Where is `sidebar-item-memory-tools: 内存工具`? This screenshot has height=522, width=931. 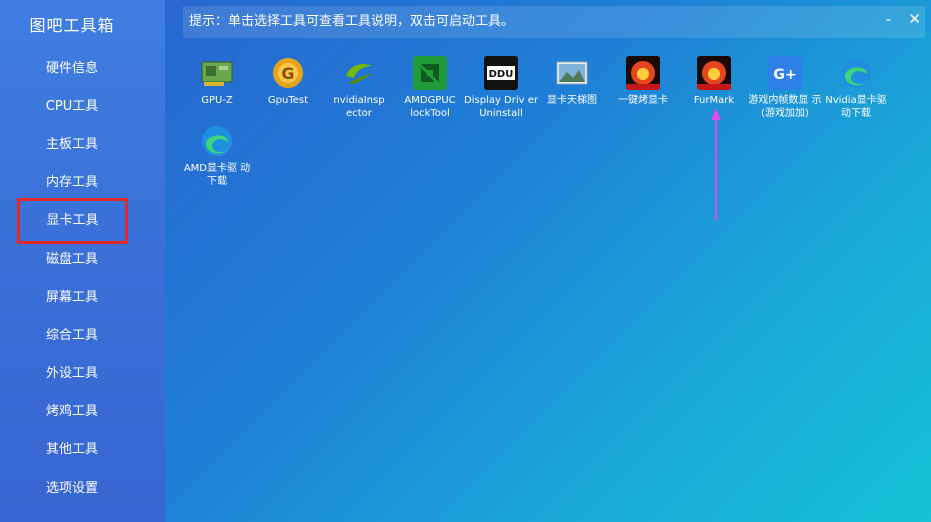 sidebar-item-memory-tools: 内存工具 is located at coordinates (72, 183).